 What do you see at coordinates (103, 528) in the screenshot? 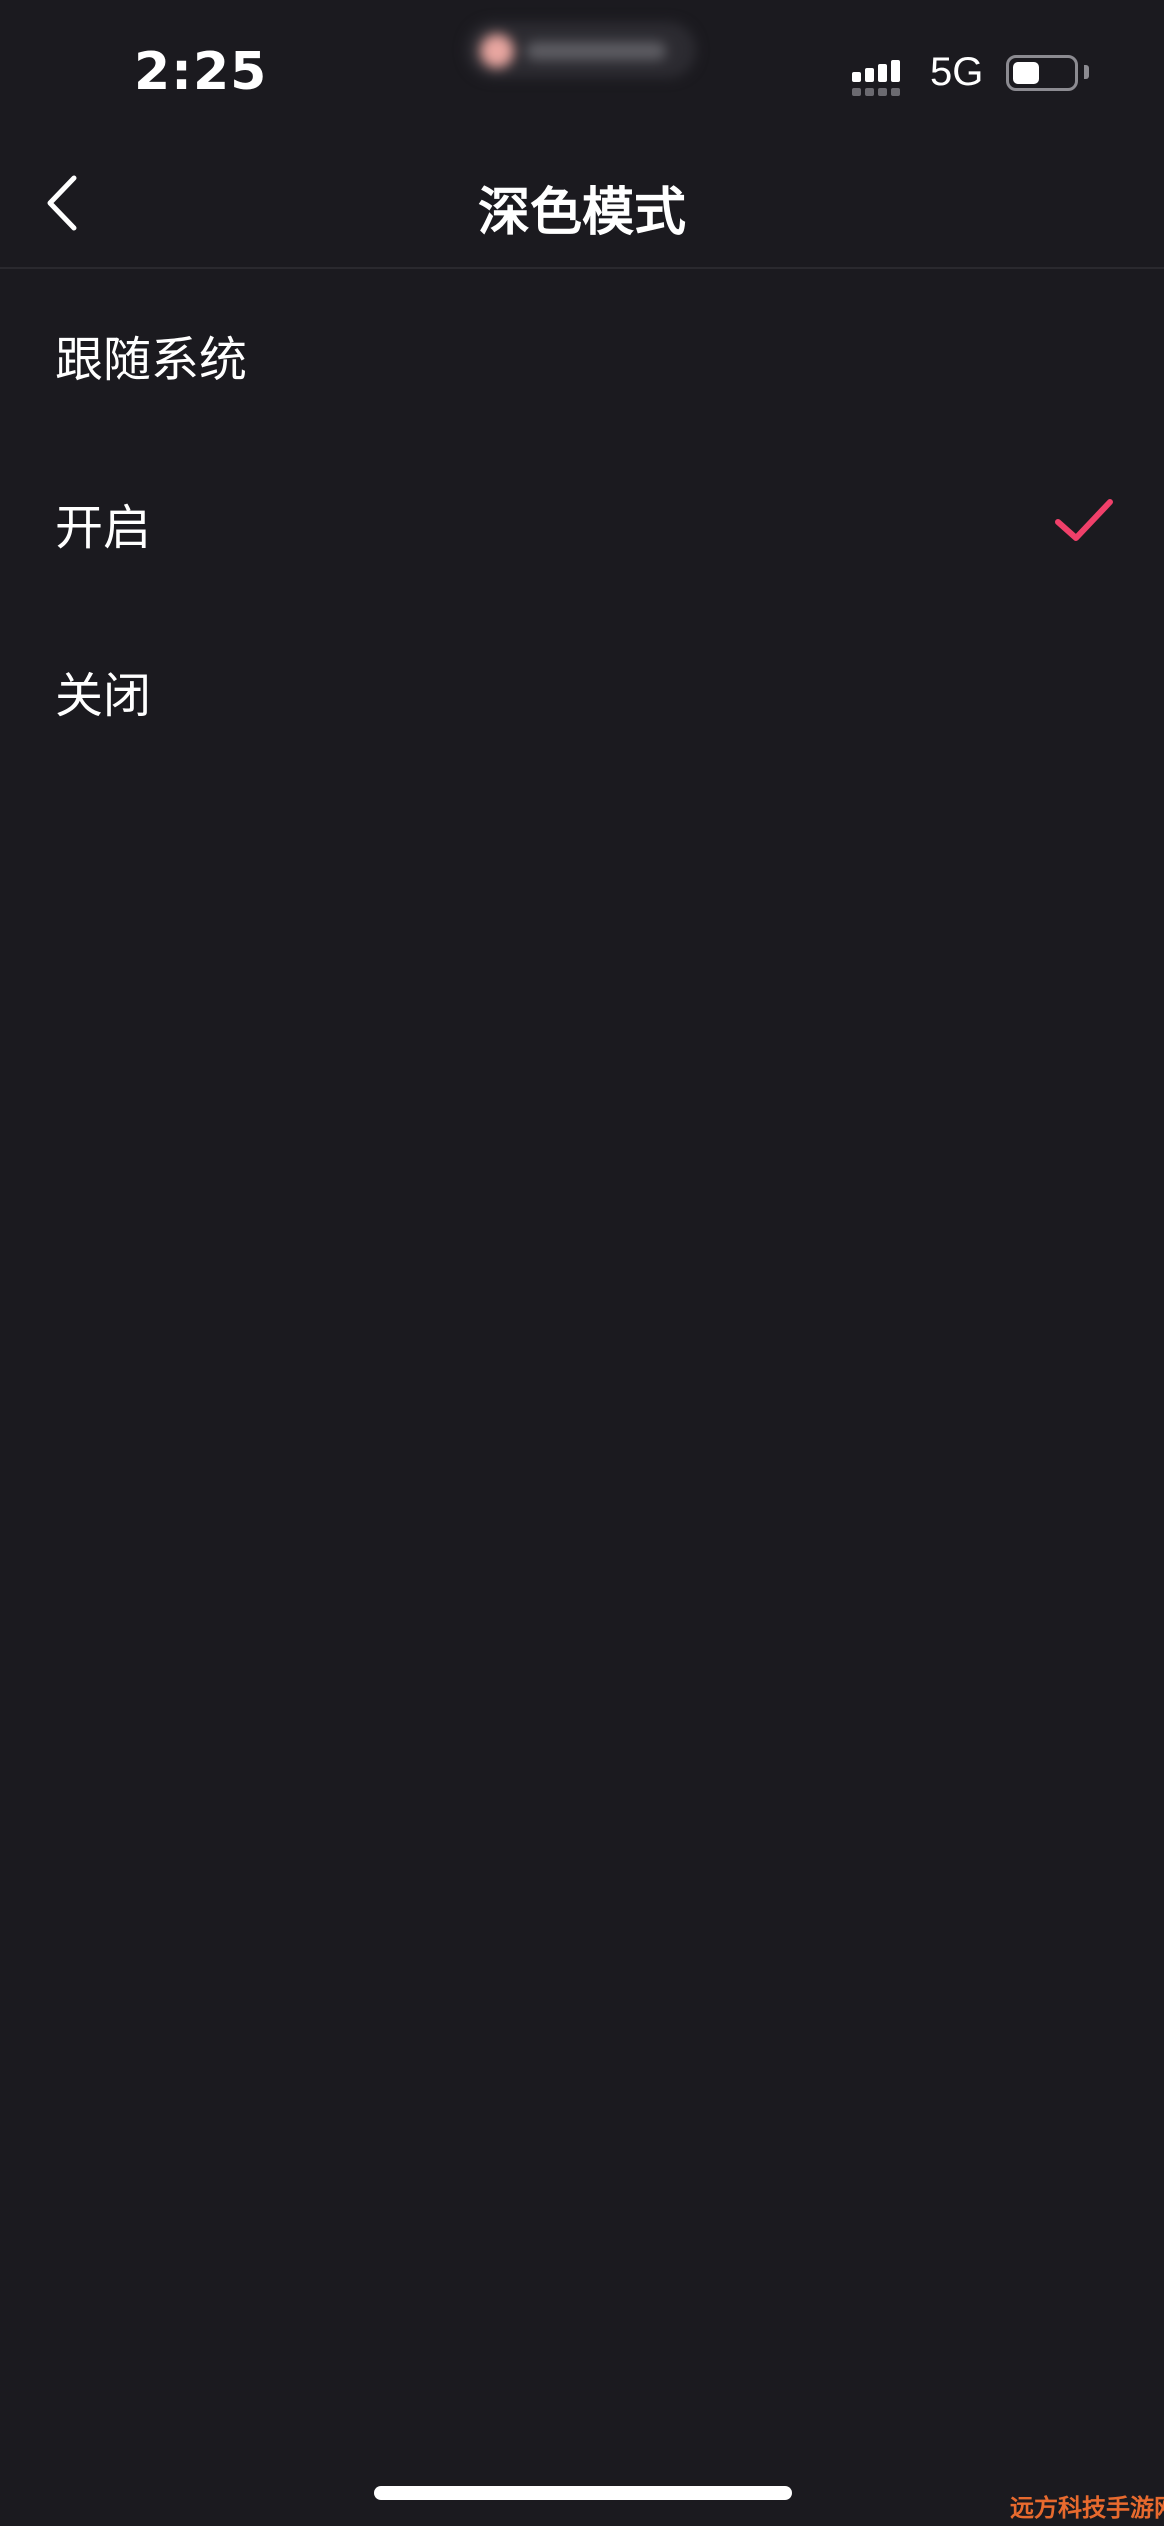
I see `option-label: 开启` at bounding box center [103, 528].